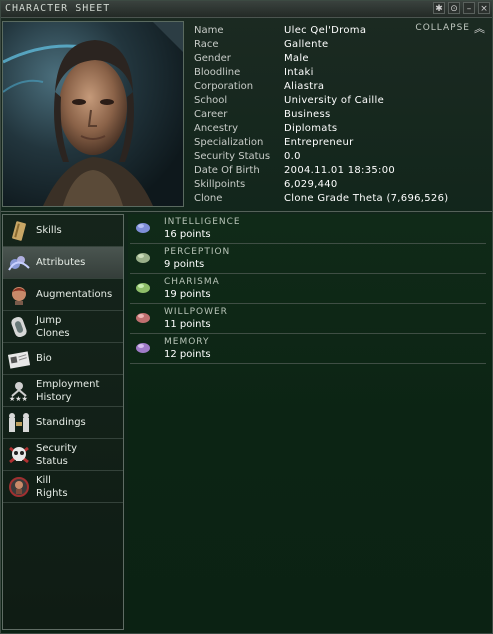  I want to click on sidebar-item-augmentations: Augmentations, so click(63, 295).